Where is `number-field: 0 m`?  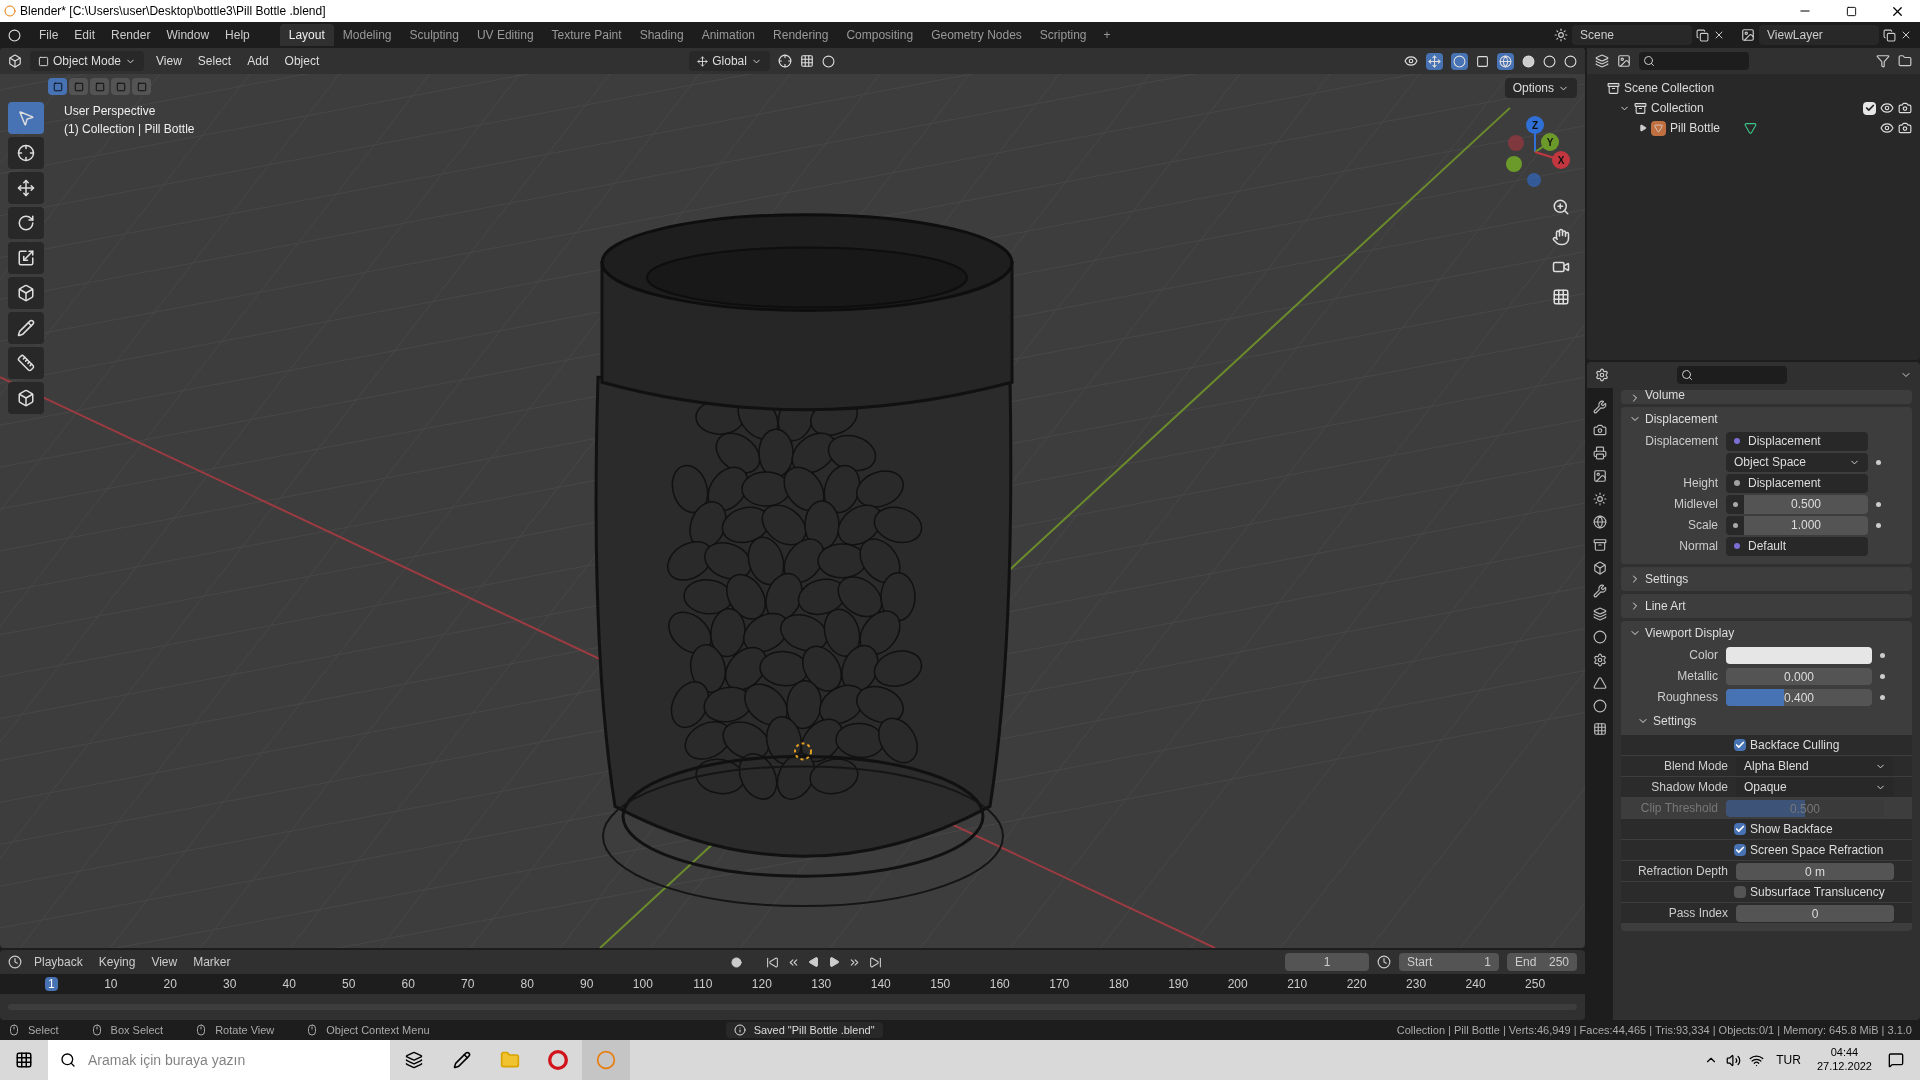 number-field: 0 m is located at coordinates (1815, 871).